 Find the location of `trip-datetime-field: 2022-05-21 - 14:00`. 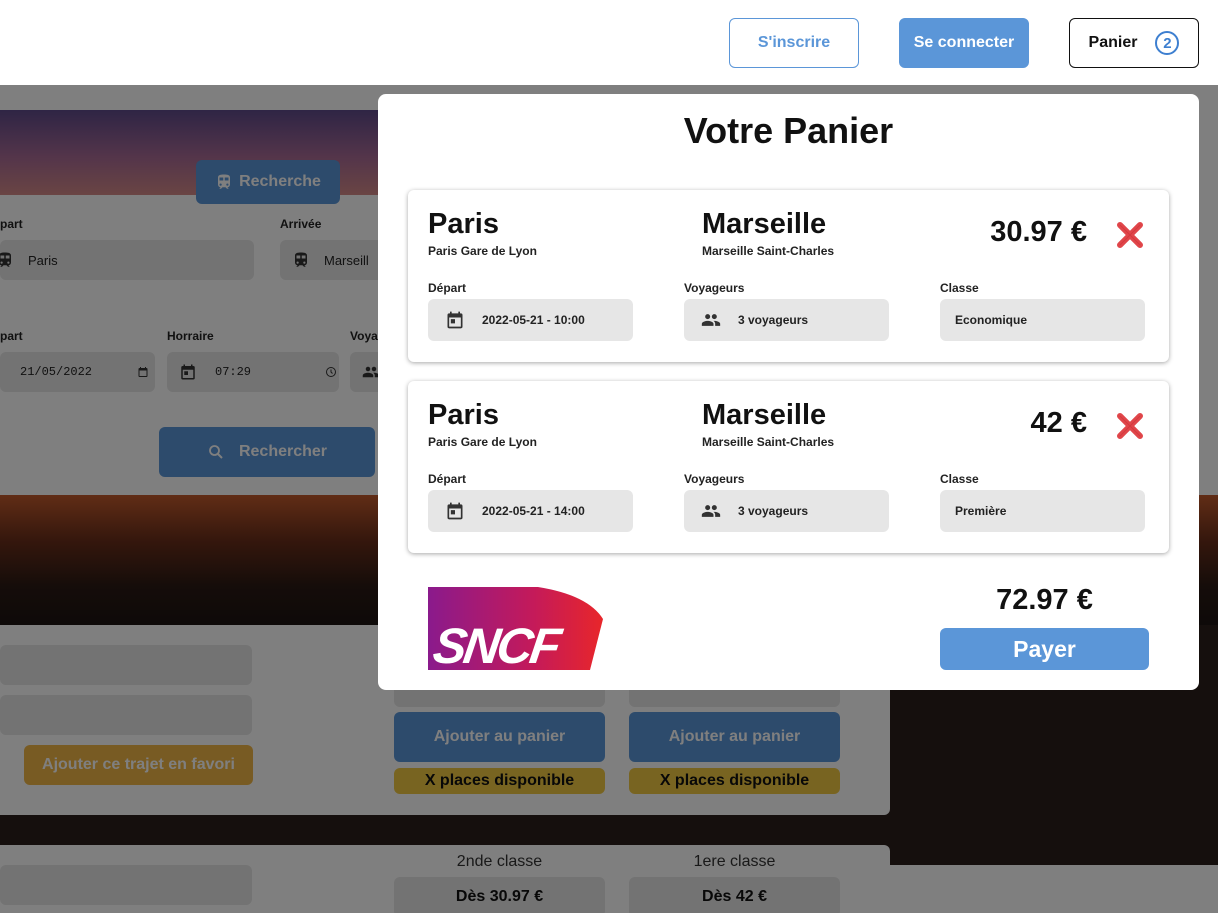

trip-datetime-field: 2022-05-21 - 14:00 is located at coordinates (530, 511).